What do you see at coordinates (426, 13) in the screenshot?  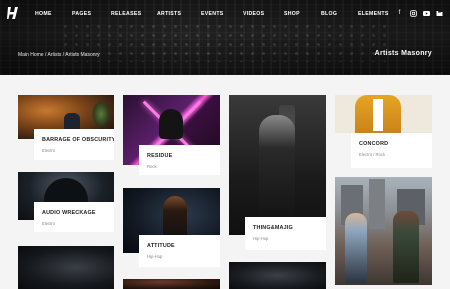 I see `youtube-icon` at bounding box center [426, 13].